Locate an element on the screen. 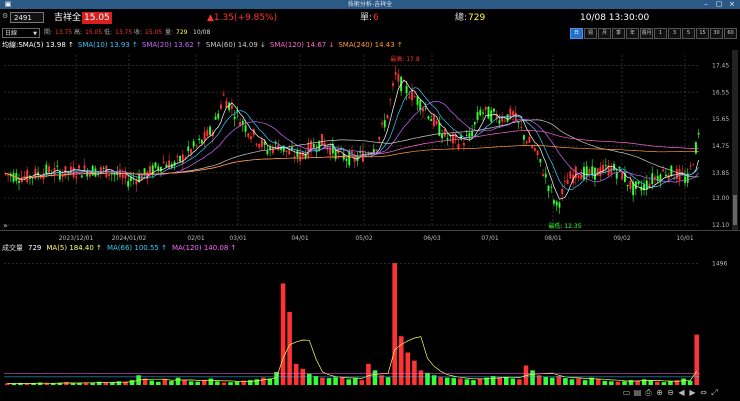 This screenshot has width=740, height=401. price-tick-label: 12.10 is located at coordinates (720, 225).